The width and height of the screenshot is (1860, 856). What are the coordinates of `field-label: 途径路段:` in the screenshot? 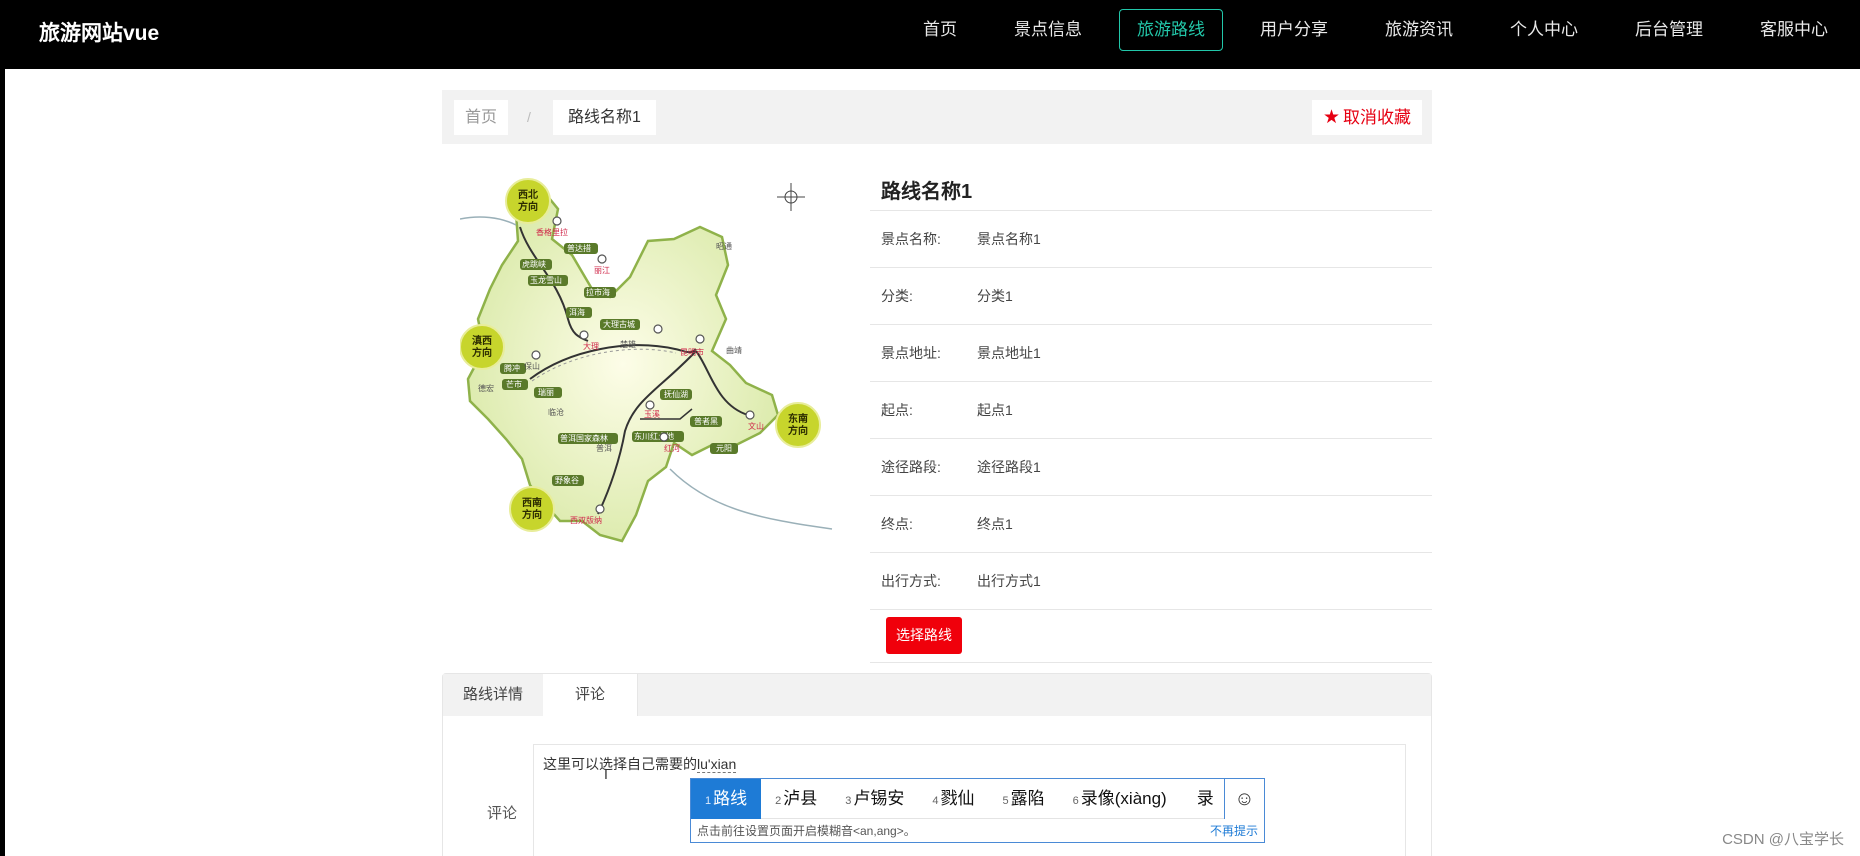 It's located at (911, 467).